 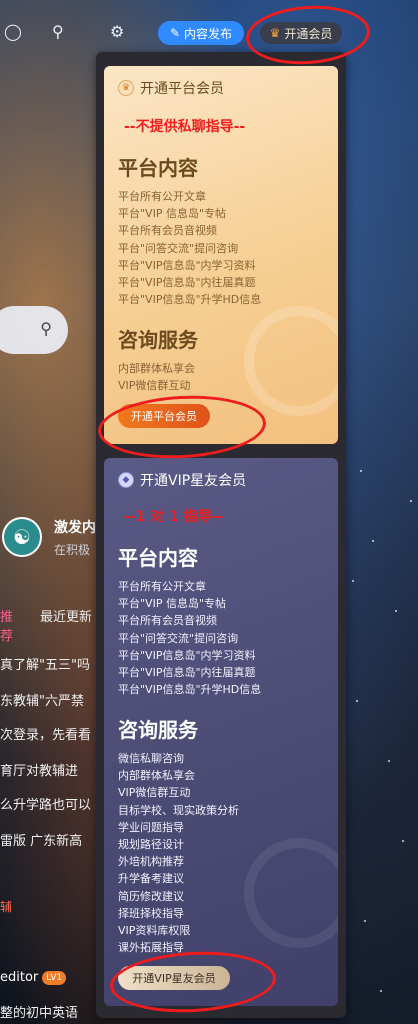 I want to click on list-item: 升学备考建议, so click(x=151, y=879).